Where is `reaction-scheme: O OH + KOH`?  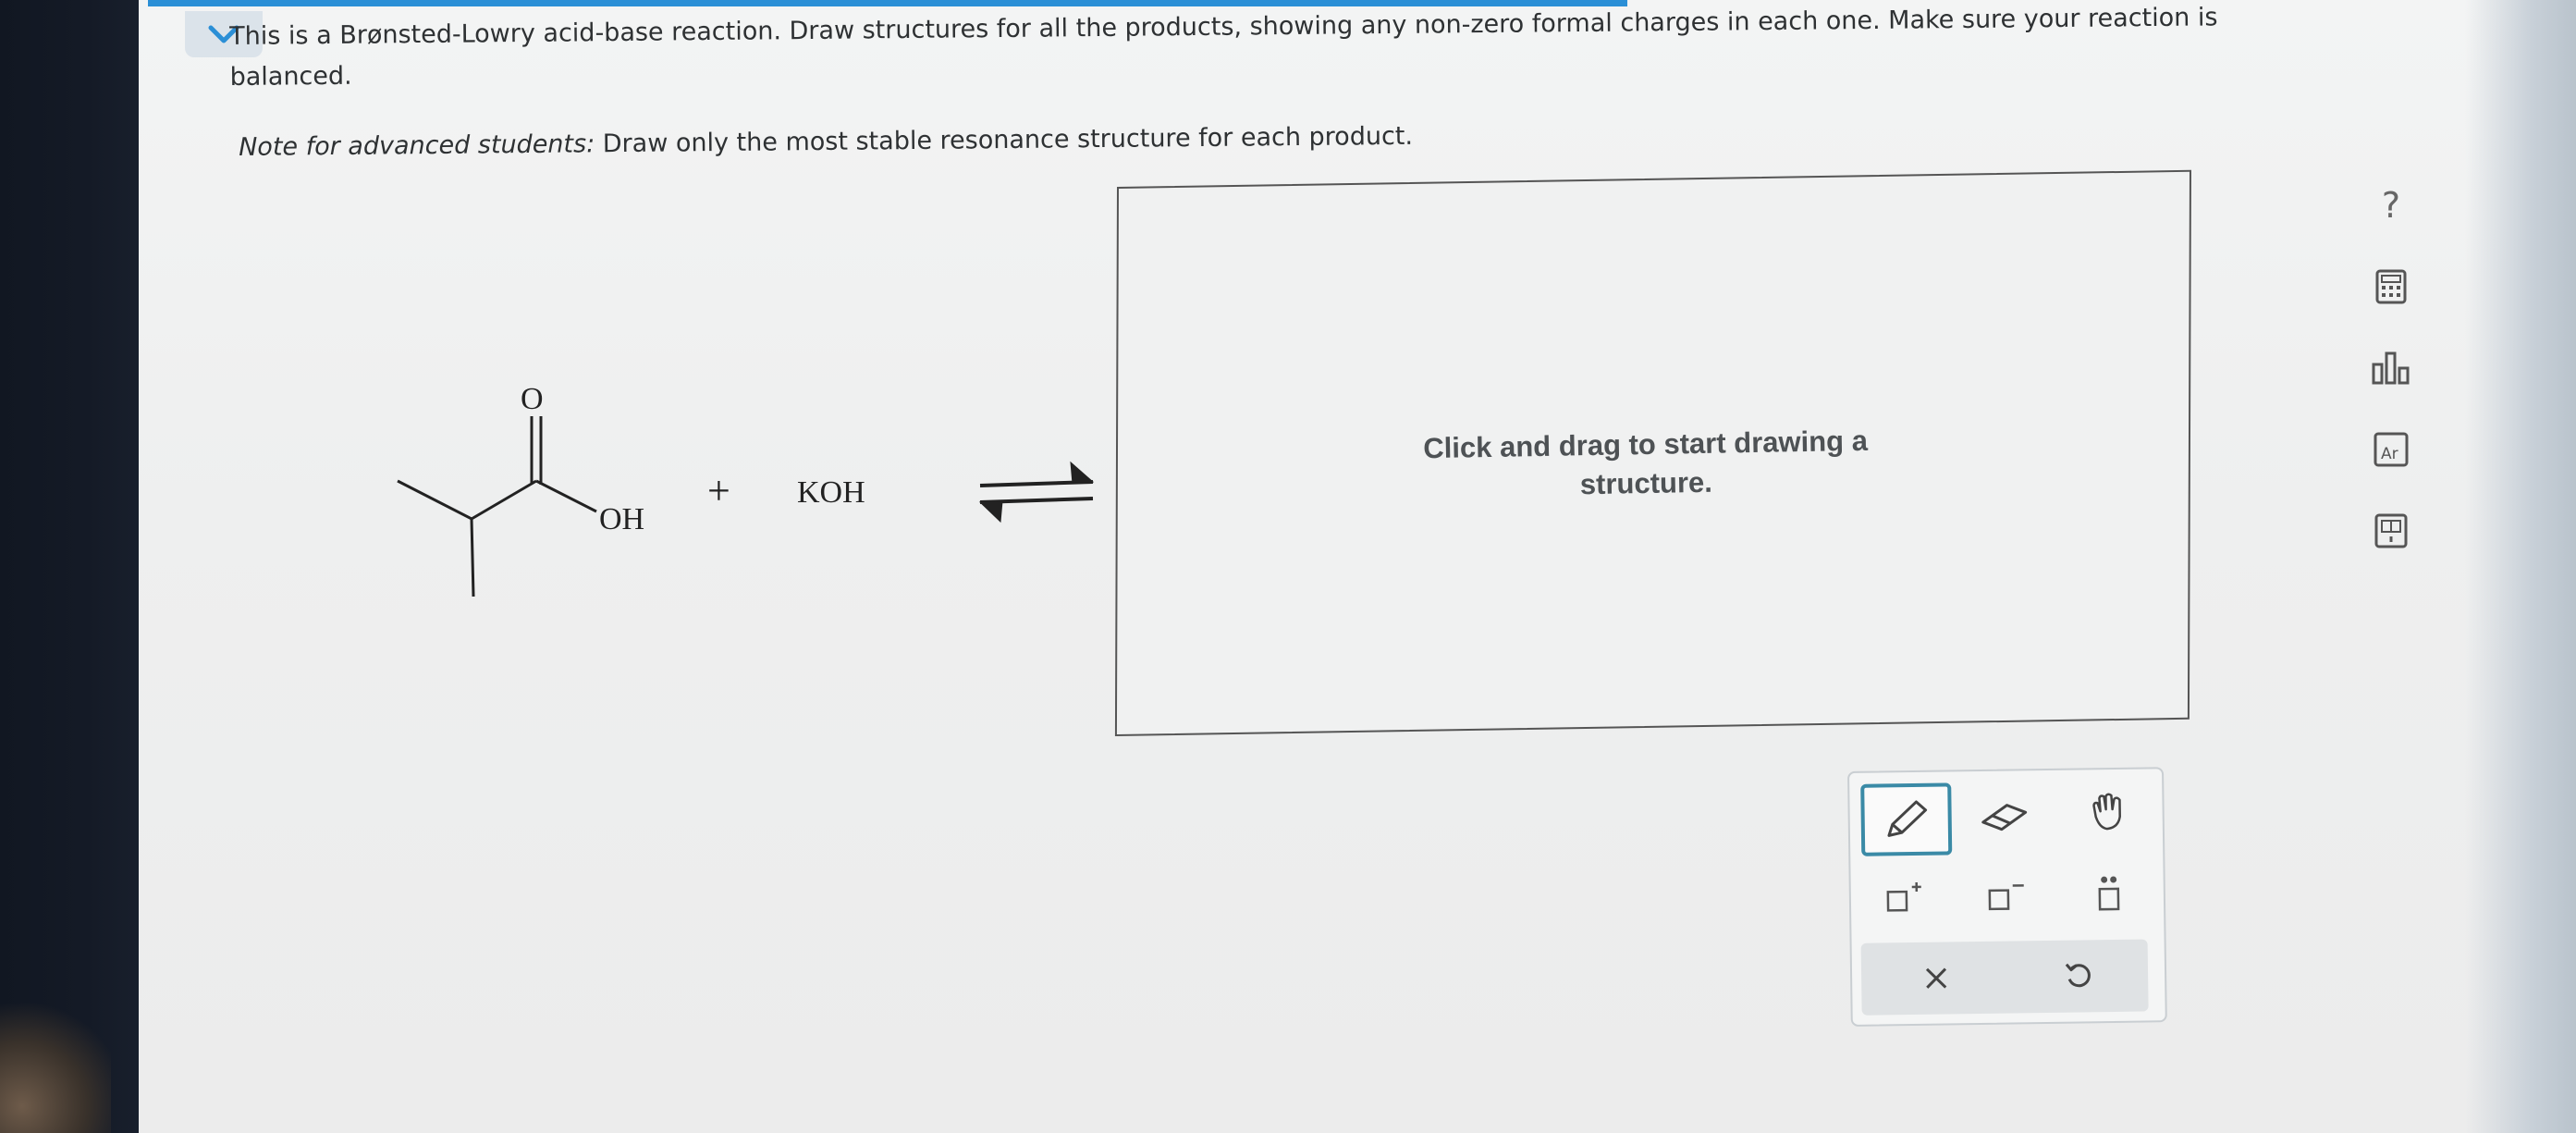 reaction-scheme: O OH + KOH is located at coordinates (753, 490).